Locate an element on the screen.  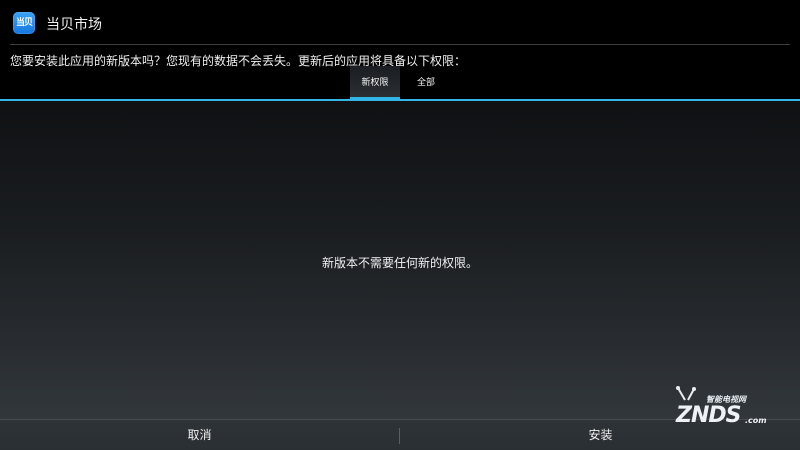
no-new-permissions-text: 新版本不需要任何新的权限。 is located at coordinates (399, 263).